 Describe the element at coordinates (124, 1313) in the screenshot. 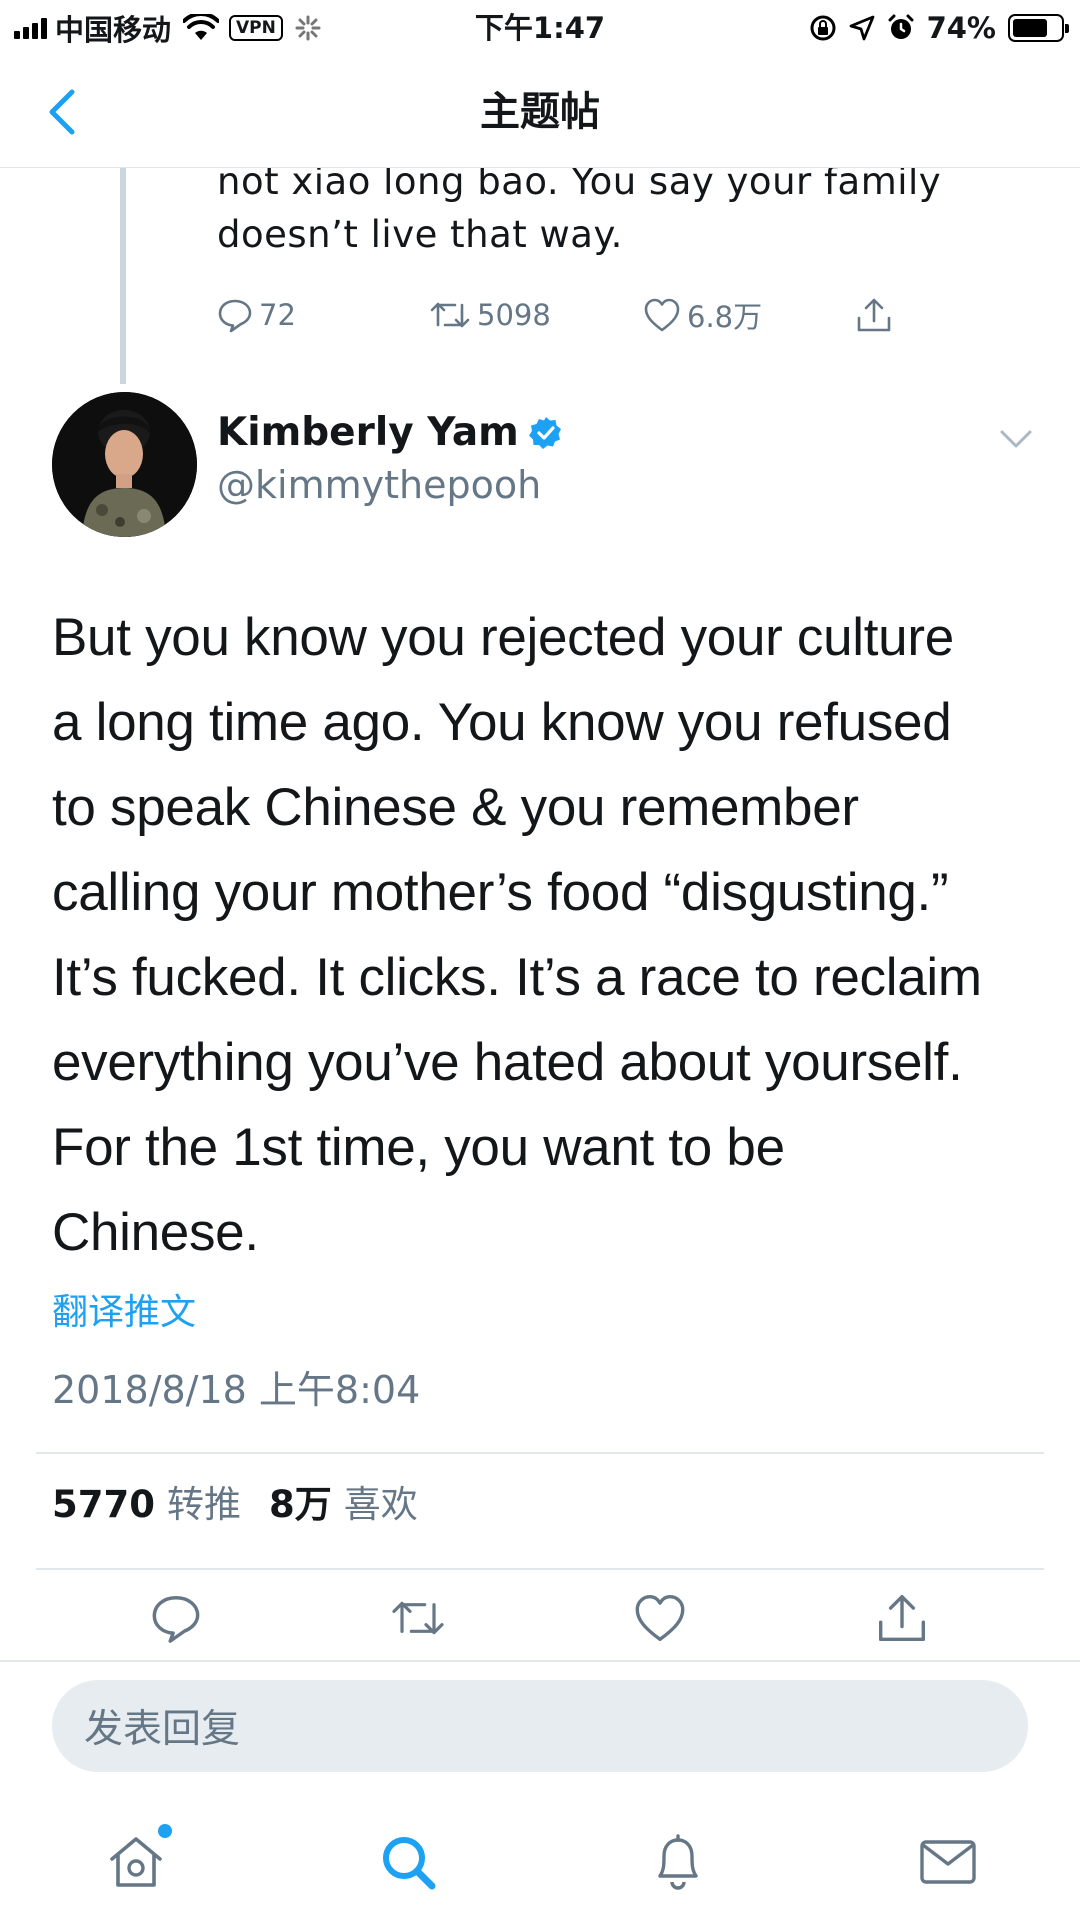

I see `translate-tweet-link: 翻译推文` at that location.